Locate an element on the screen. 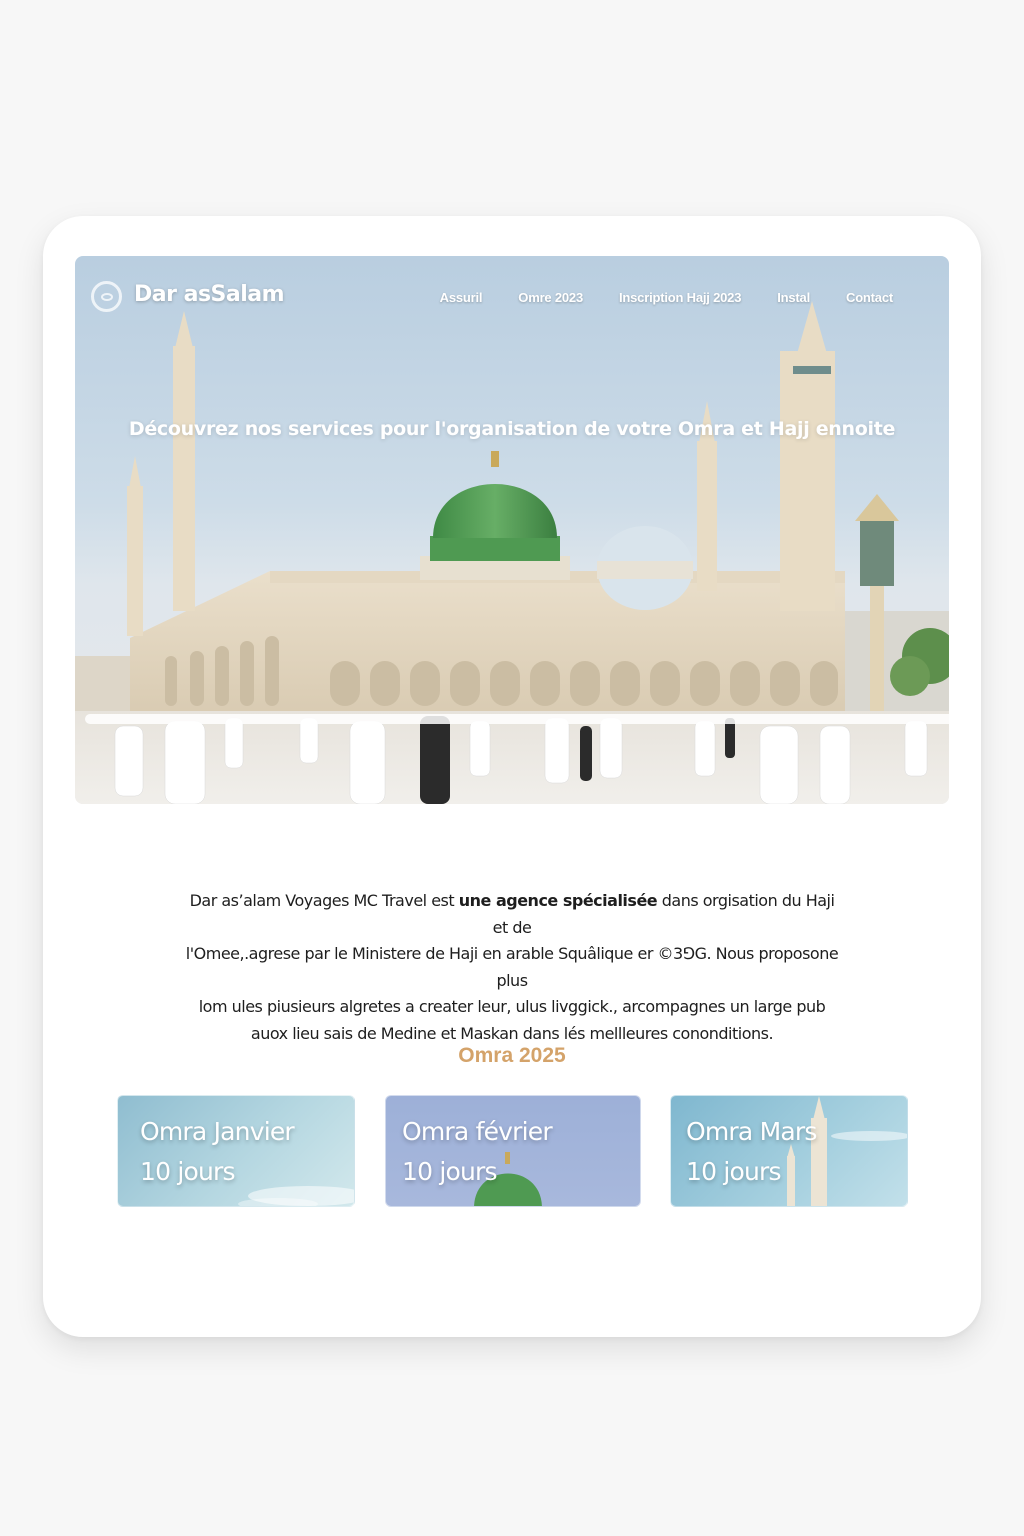 This screenshot has height=1536, width=1024. nav-item-instal: Instal is located at coordinates (793, 297).